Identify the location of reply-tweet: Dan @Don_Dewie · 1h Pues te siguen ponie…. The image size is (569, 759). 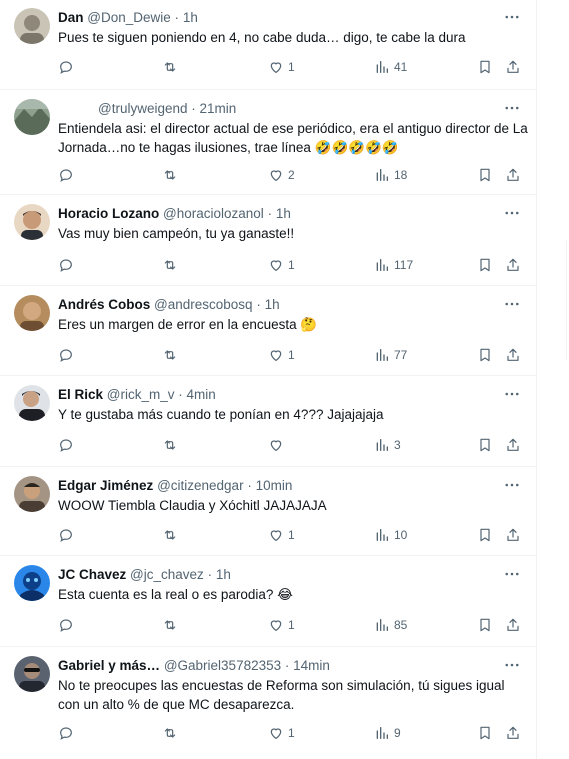
(268, 45).